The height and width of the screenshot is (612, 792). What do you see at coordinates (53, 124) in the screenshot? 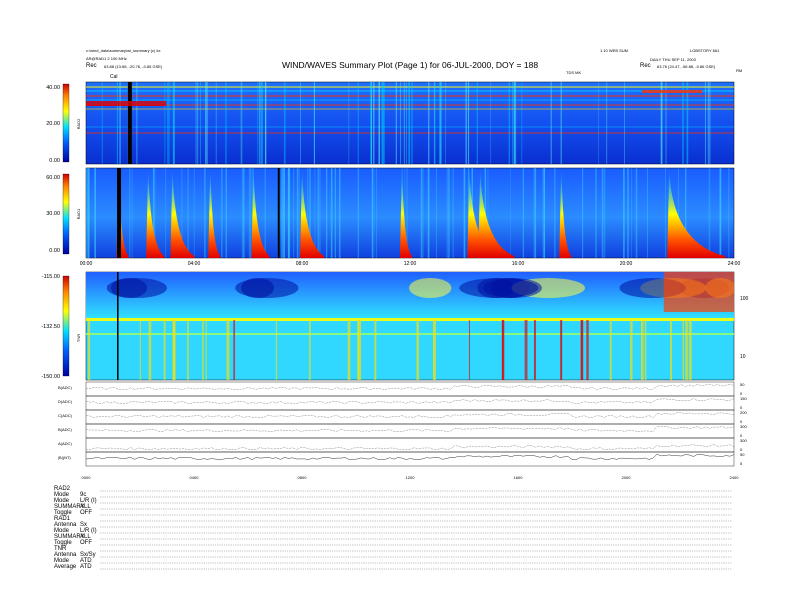
I see `rad2-ytick-mid: 20.00` at bounding box center [53, 124].